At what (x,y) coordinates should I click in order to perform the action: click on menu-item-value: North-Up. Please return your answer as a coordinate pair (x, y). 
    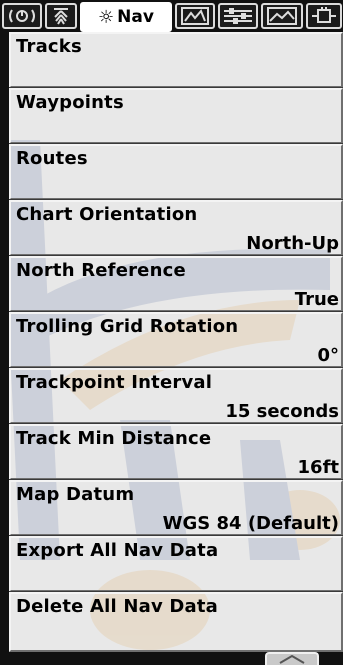
    Looking at the image, I should click on (292, 243).